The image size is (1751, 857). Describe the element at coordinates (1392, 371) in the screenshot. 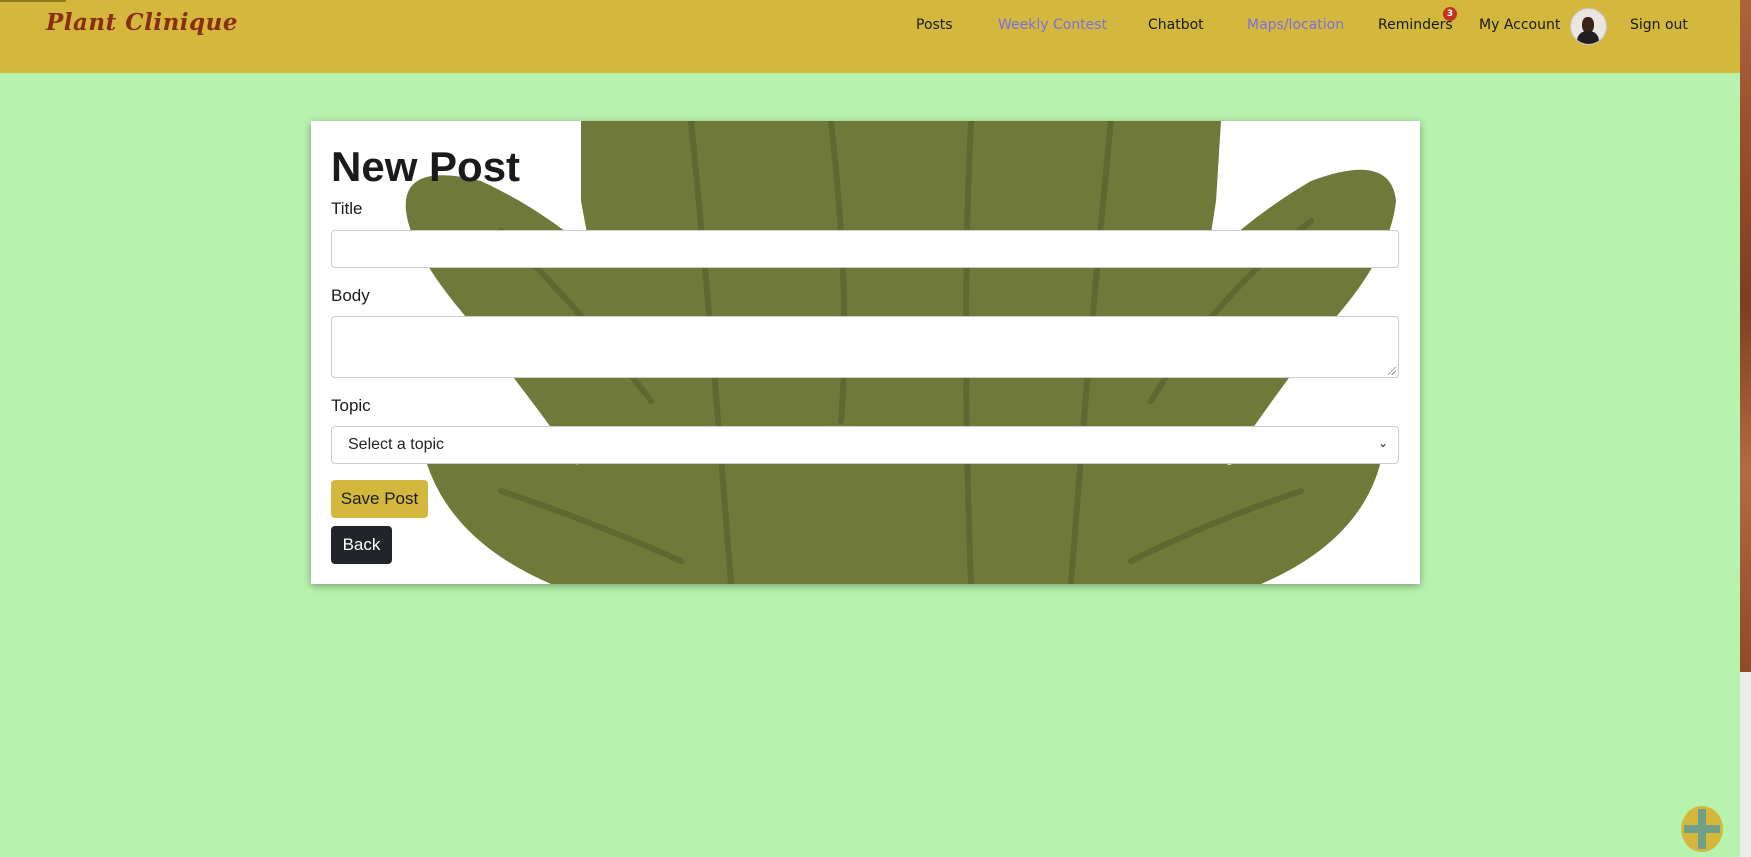

I see `resize-handle-icon` at that location.